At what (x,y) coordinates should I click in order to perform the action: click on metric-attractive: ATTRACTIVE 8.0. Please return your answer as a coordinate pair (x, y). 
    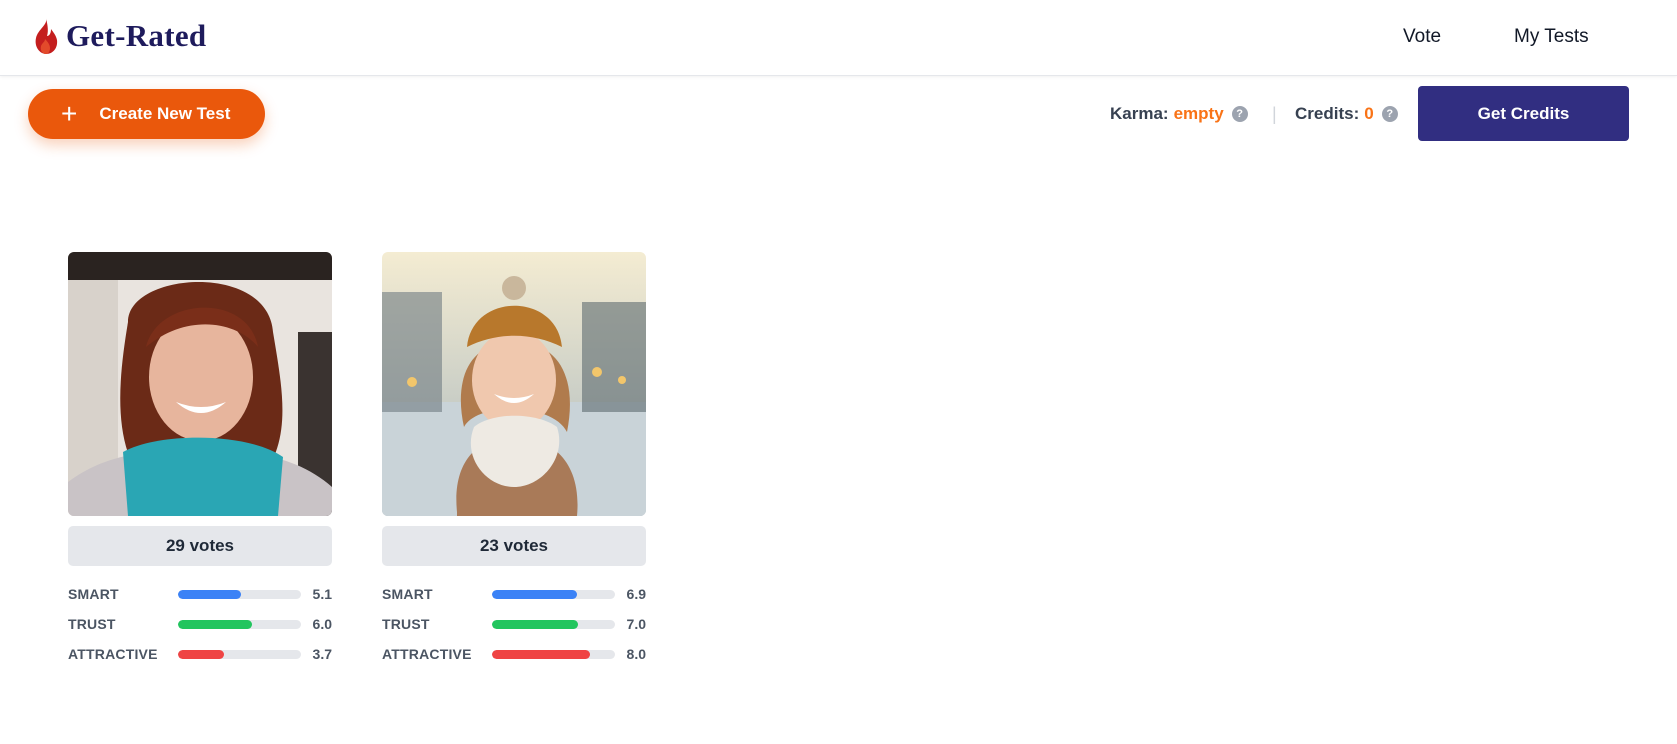
    Looking at the image, I should click on (514, 659).